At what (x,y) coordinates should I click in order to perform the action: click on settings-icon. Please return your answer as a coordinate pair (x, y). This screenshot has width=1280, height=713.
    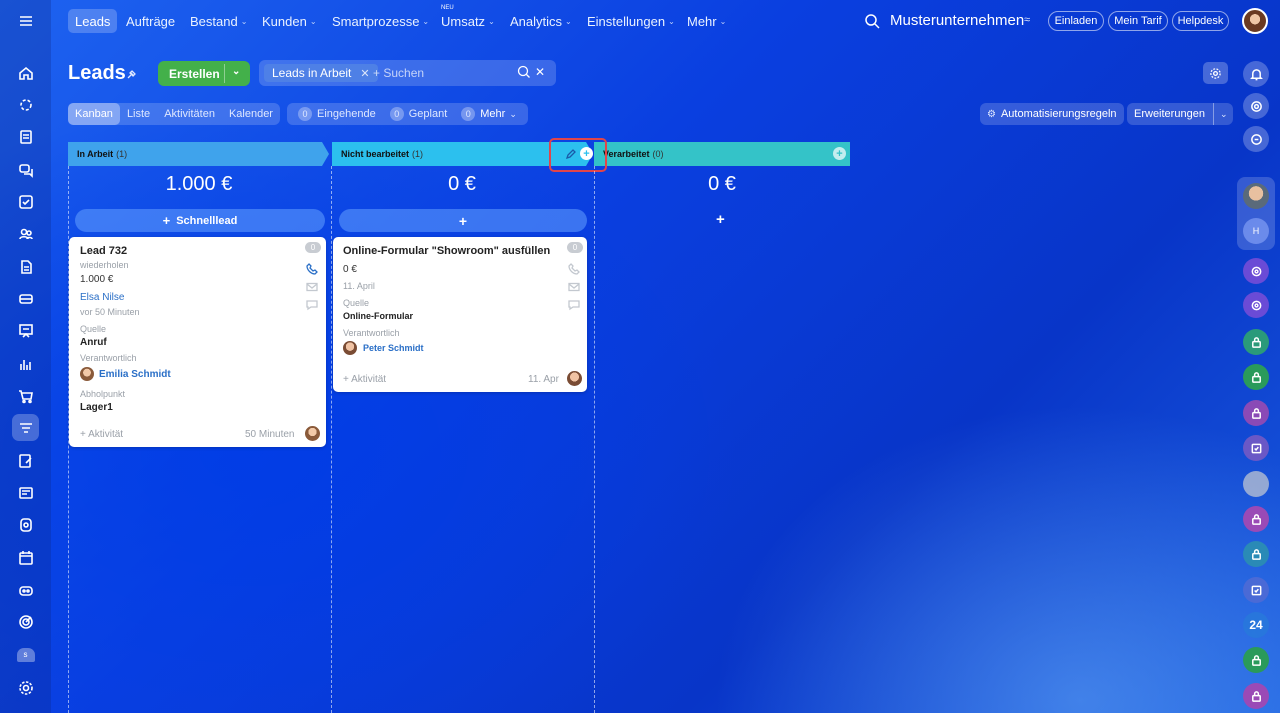
    Looking at the image, I should click on (25, 687).